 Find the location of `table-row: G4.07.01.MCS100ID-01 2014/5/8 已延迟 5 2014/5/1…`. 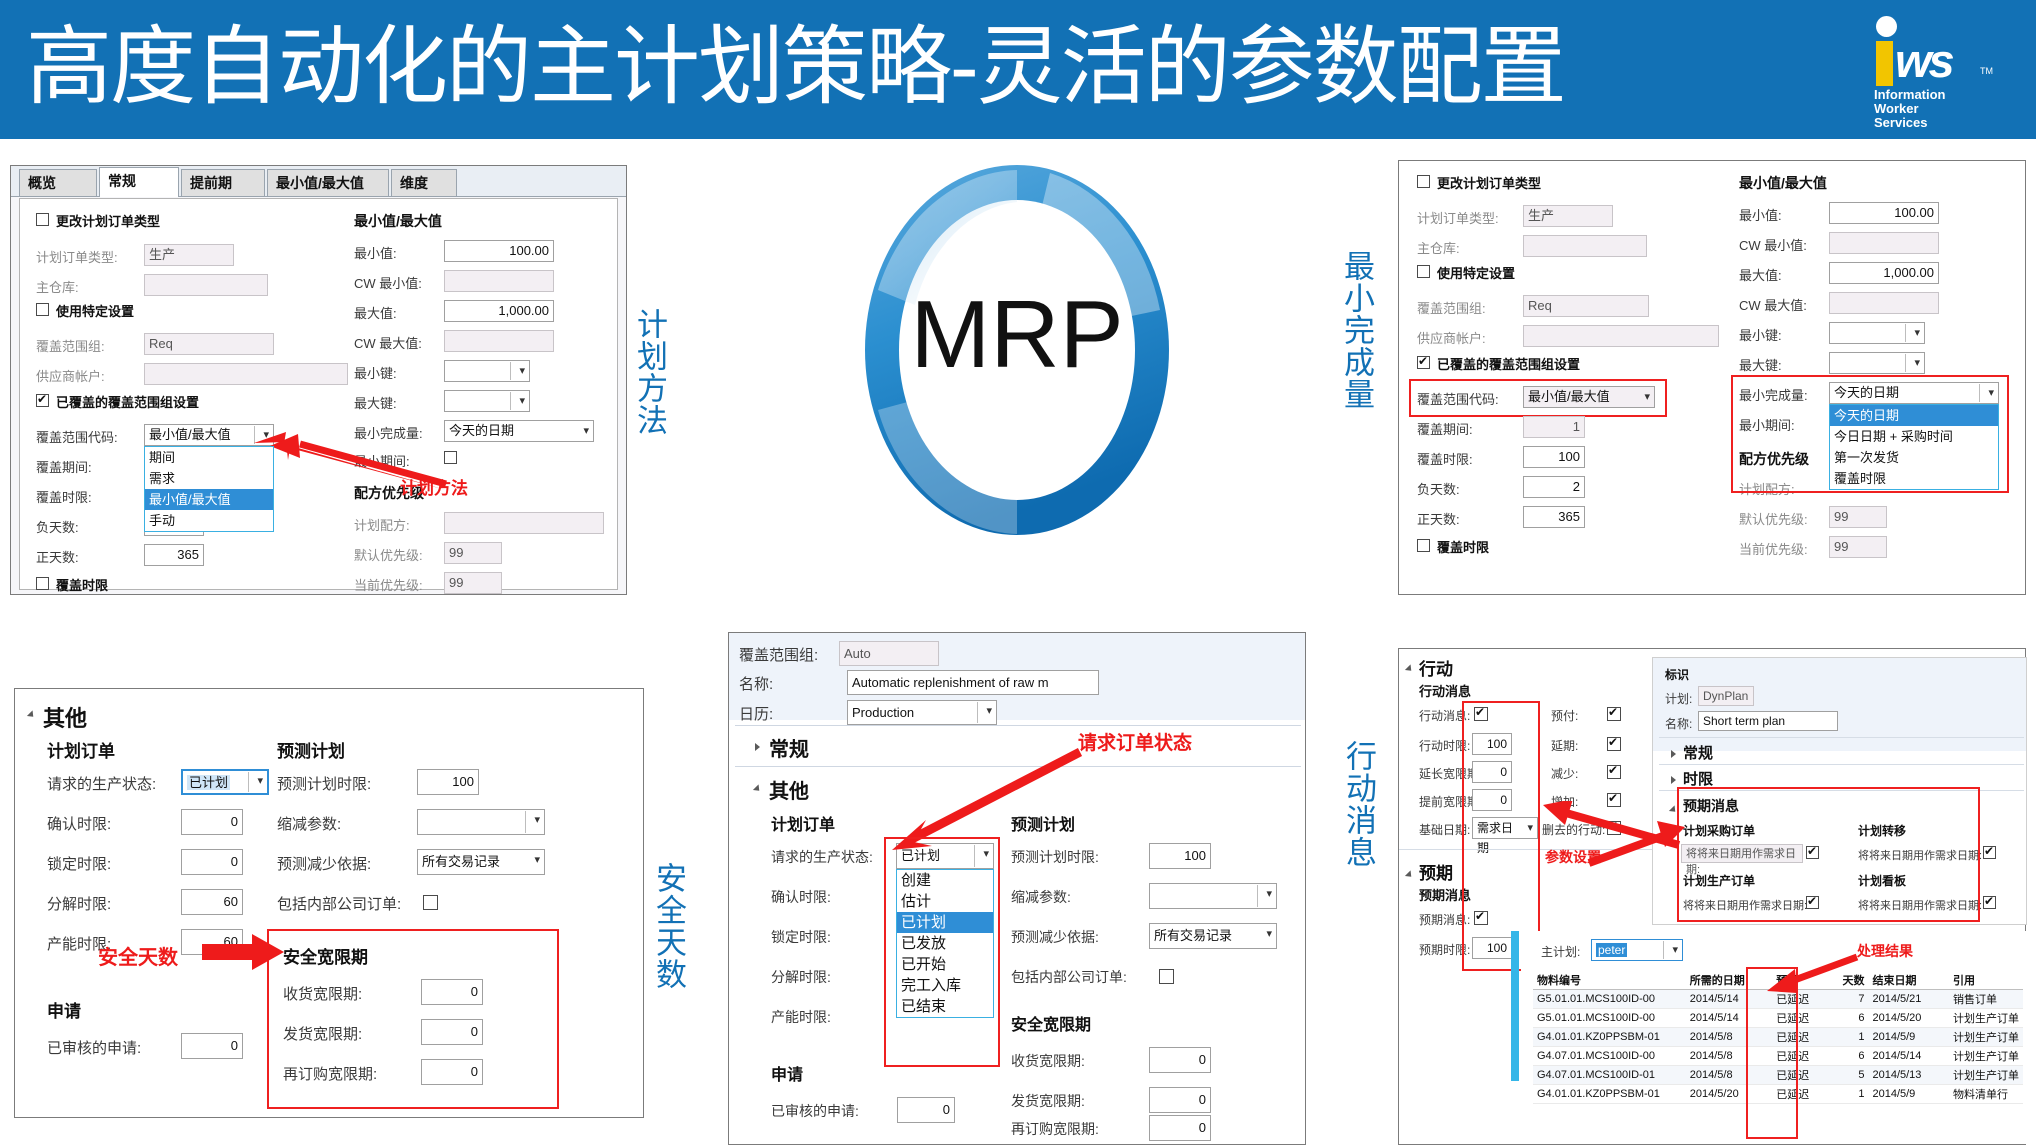

table-row: G4.07.01.MCS100ID-01 2014/5/8 已延迟 5 2014/5/1… is located at coordinates (1778, 1075).